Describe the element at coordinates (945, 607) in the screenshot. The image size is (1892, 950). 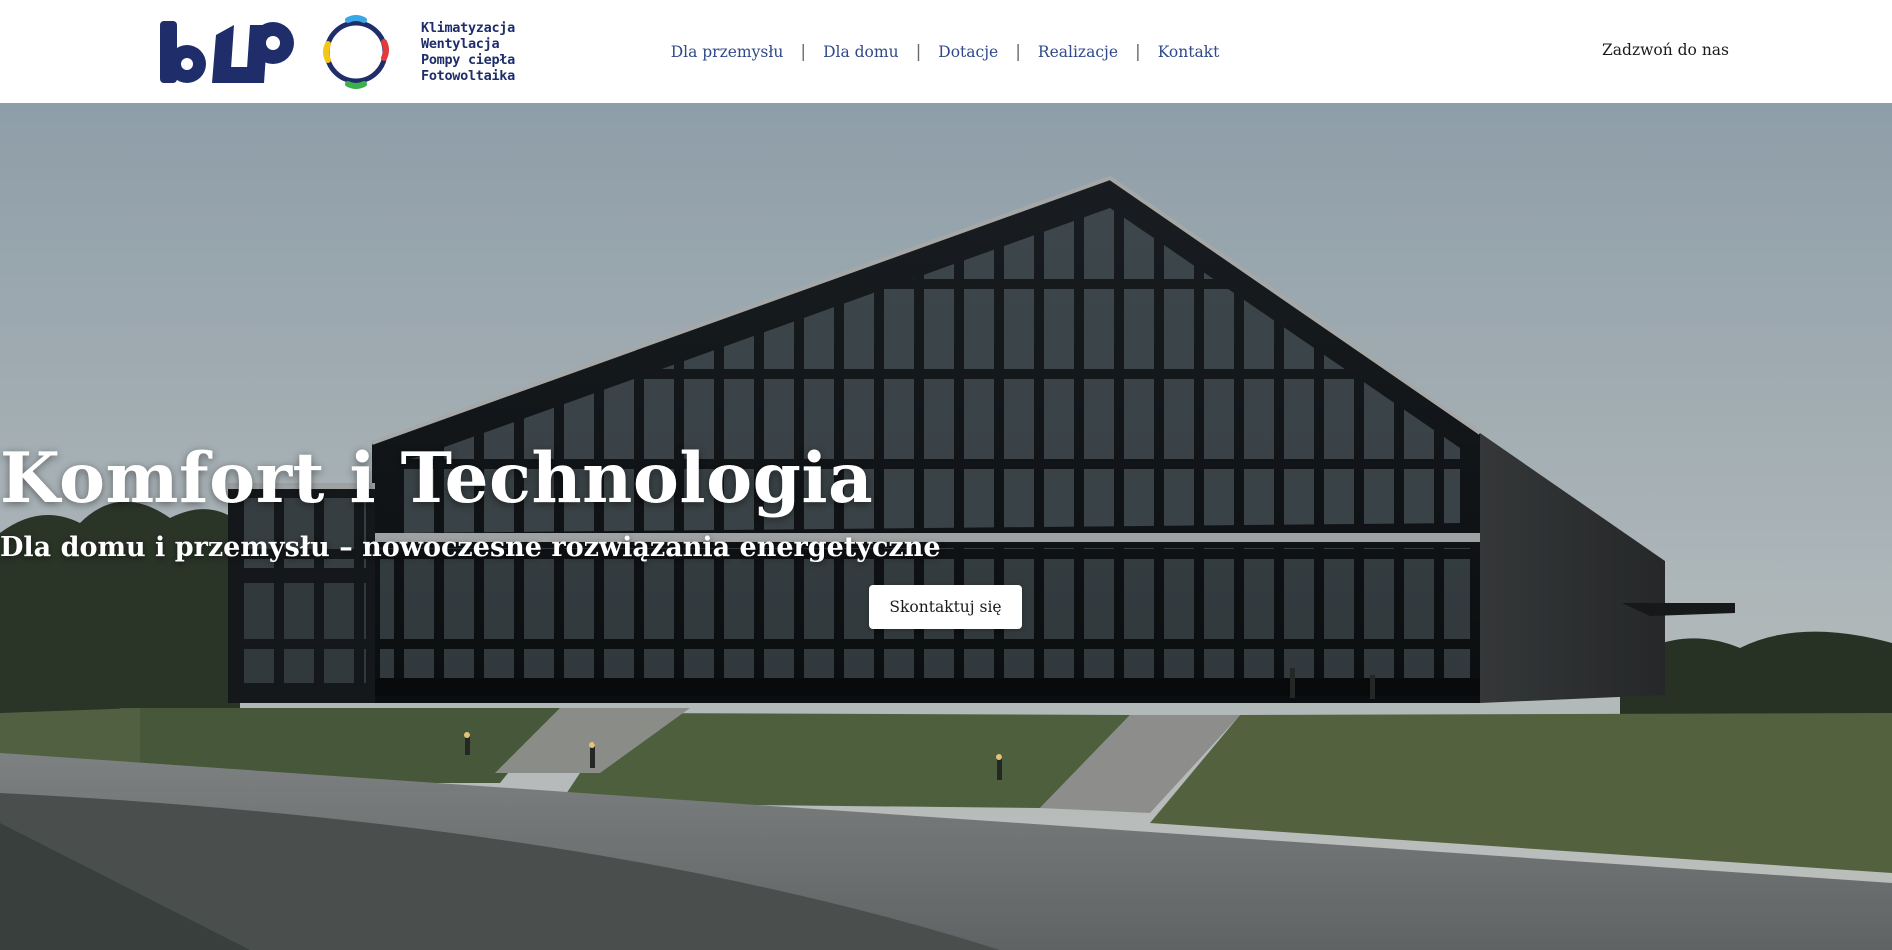
I see `contact-cta-button: Skontaktuj się` at that location.